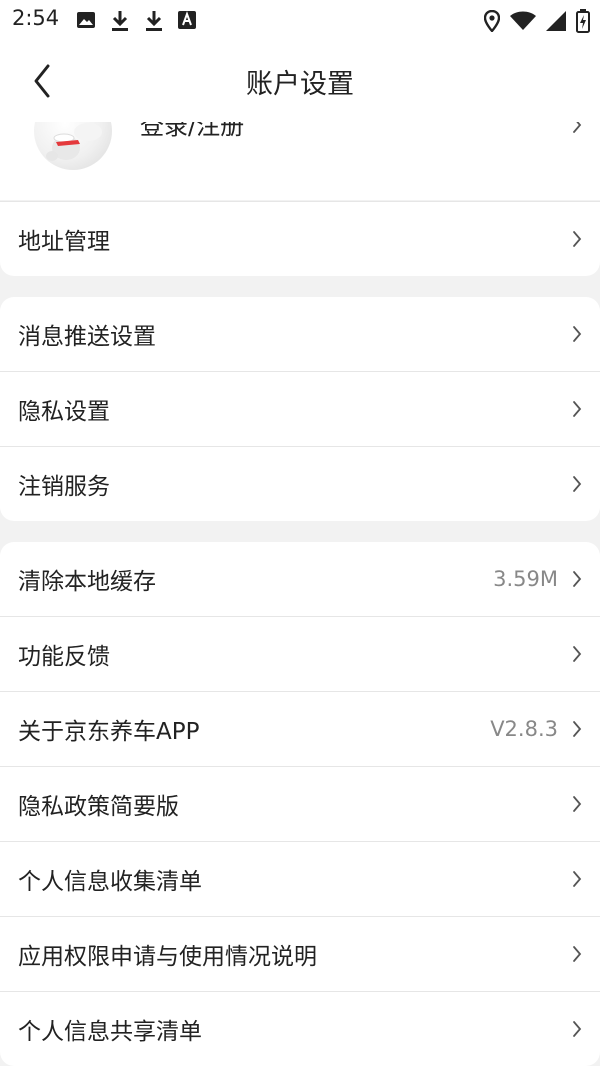  I want to click on image-notification-icon, so click(86, 23).